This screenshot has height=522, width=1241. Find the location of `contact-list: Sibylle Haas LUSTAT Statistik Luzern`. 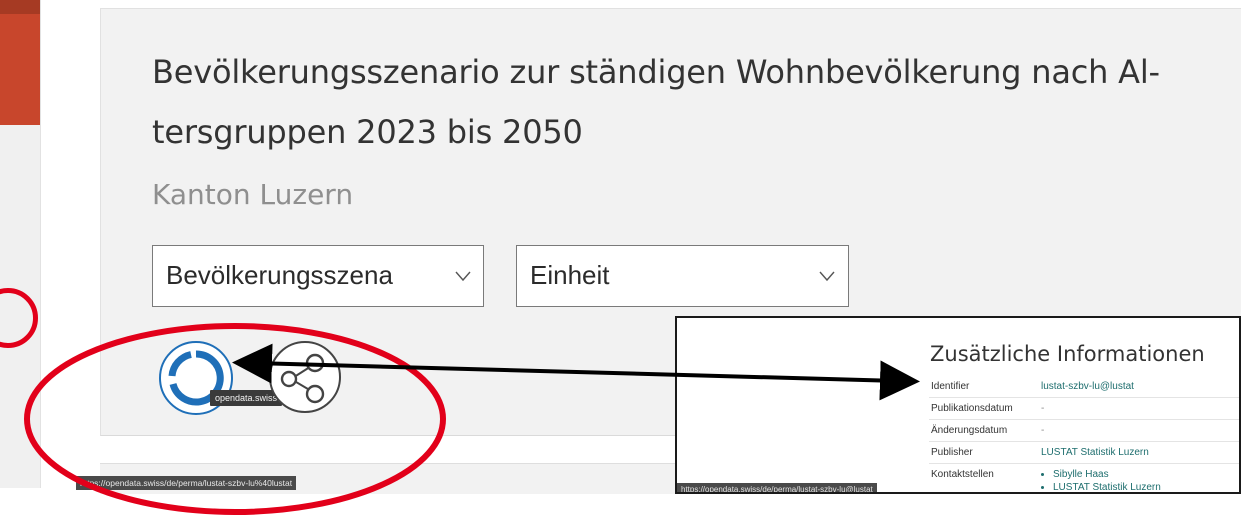

contact-list: Sibylle Haas LUSTAT Statistik Luzern is located at coordinates (1097, 480).